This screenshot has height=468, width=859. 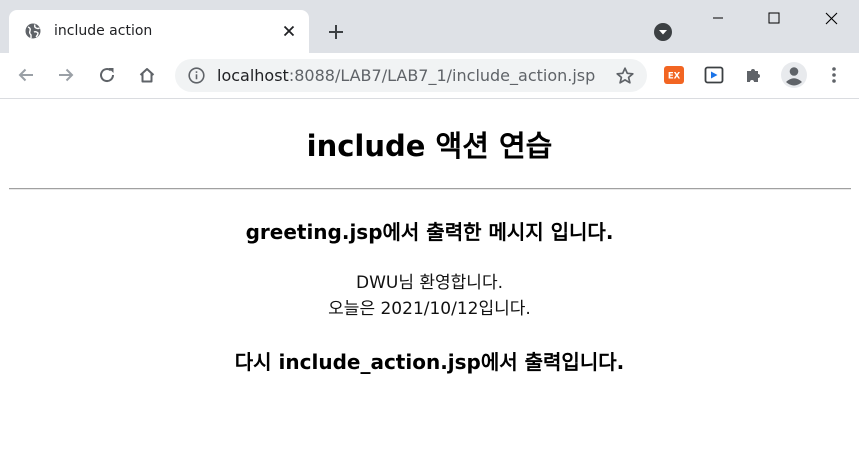 I want to click on ex-extension-label: EX, so click(x=674, y=77).